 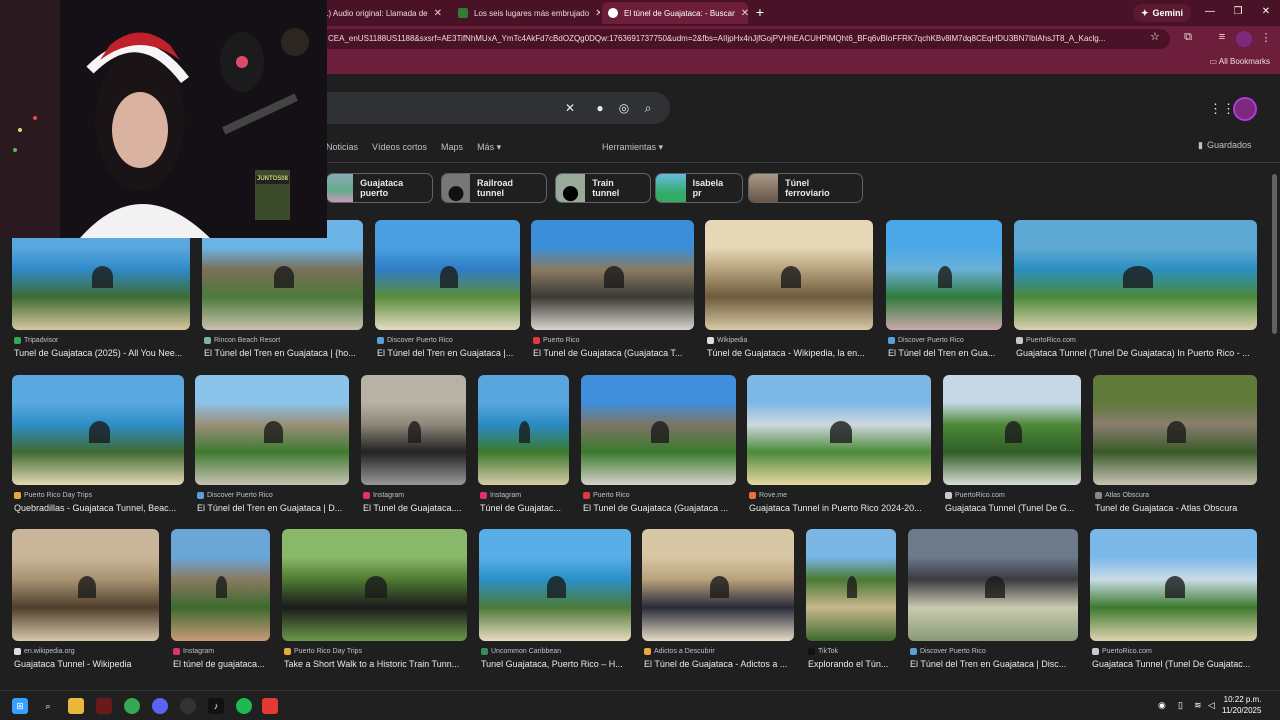 I want to click on tab-lugares: Los seis lugares más embrujado ✕, so click(x=526, y=13).